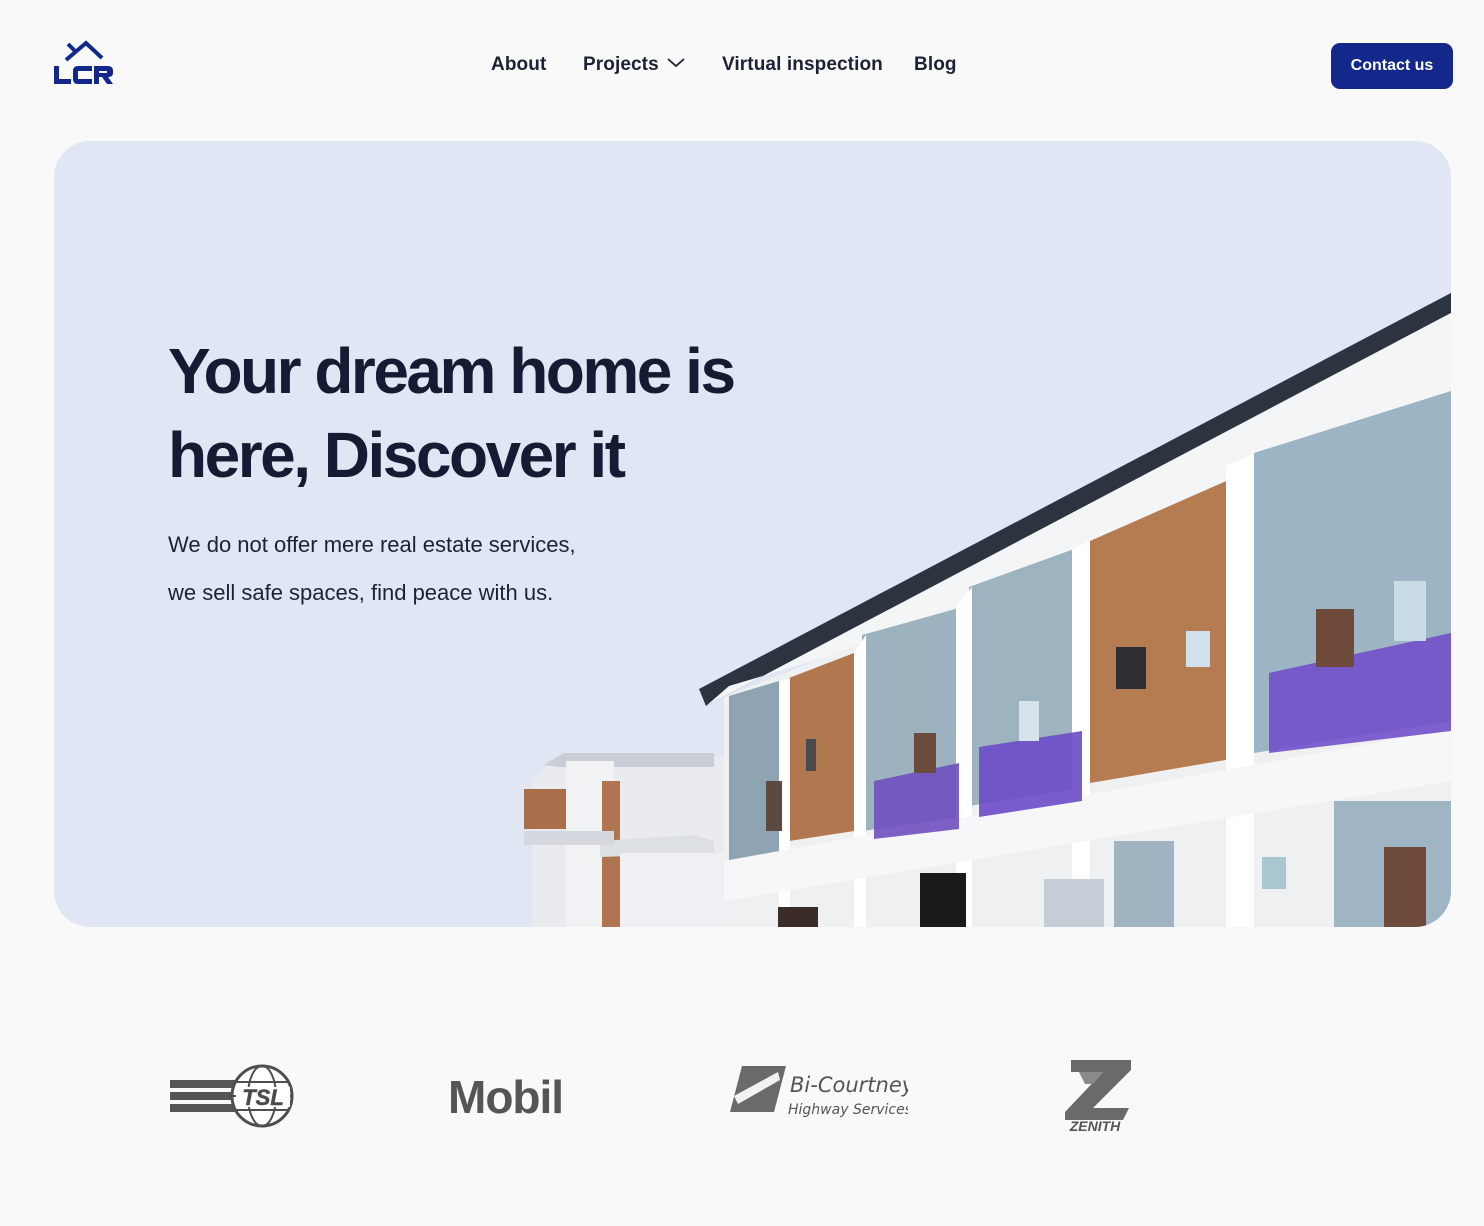  Describe the element at coordinates (802, 65) in the screenshot. I see `nav-virtual-inspection: Virtual inspection` at that location.